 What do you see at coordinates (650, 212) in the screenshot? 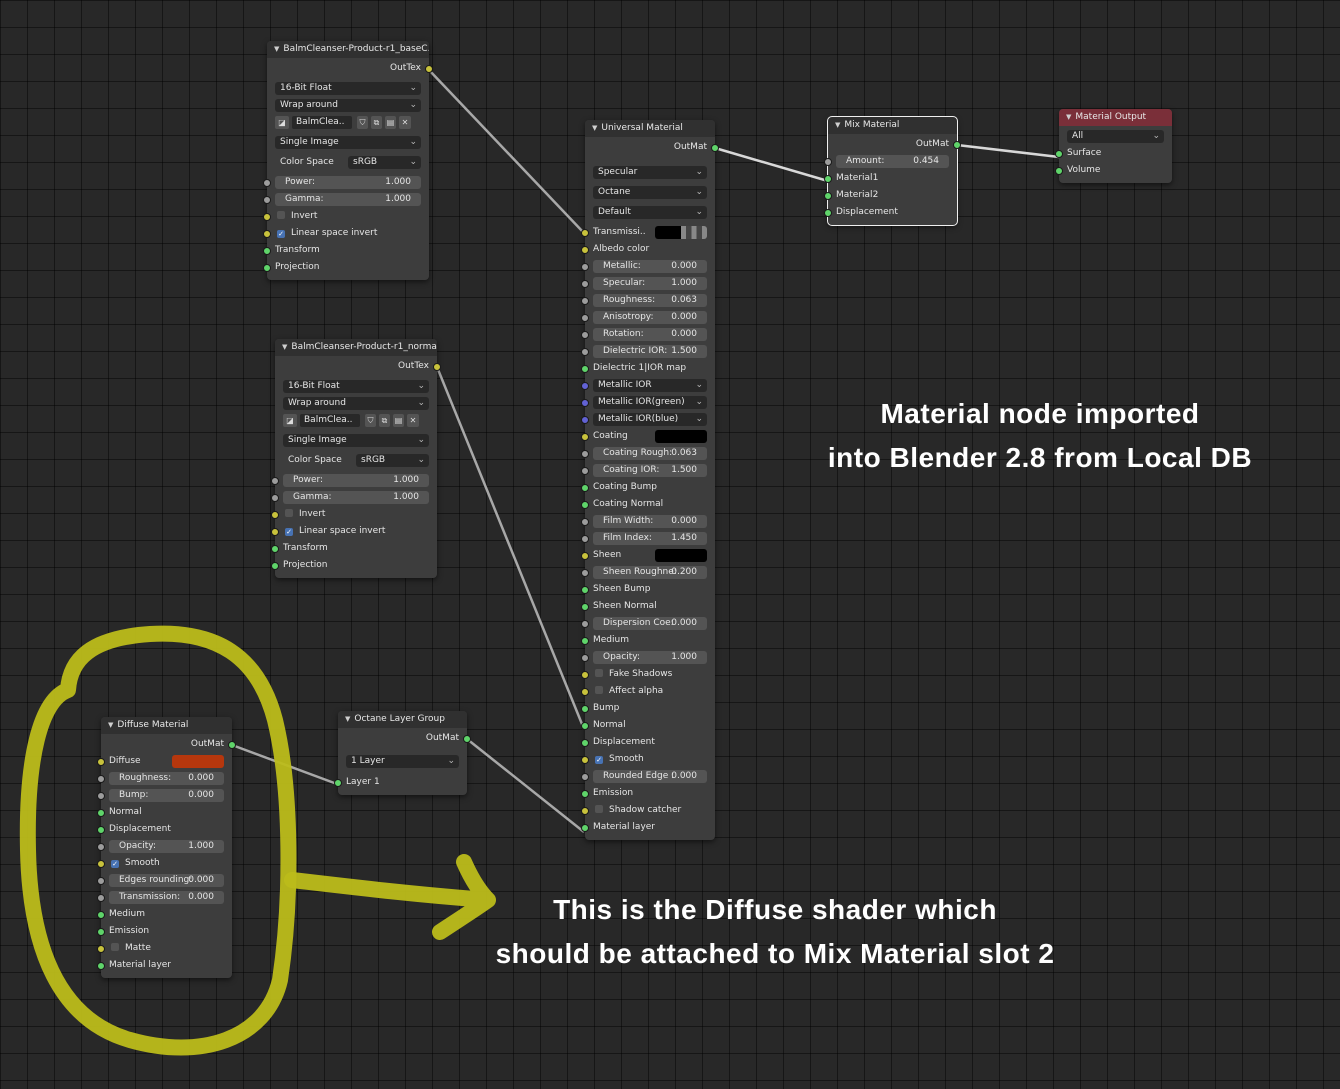
I see `layer-mode-dropdown: Default ⌄` at bounding box center [650, 212].